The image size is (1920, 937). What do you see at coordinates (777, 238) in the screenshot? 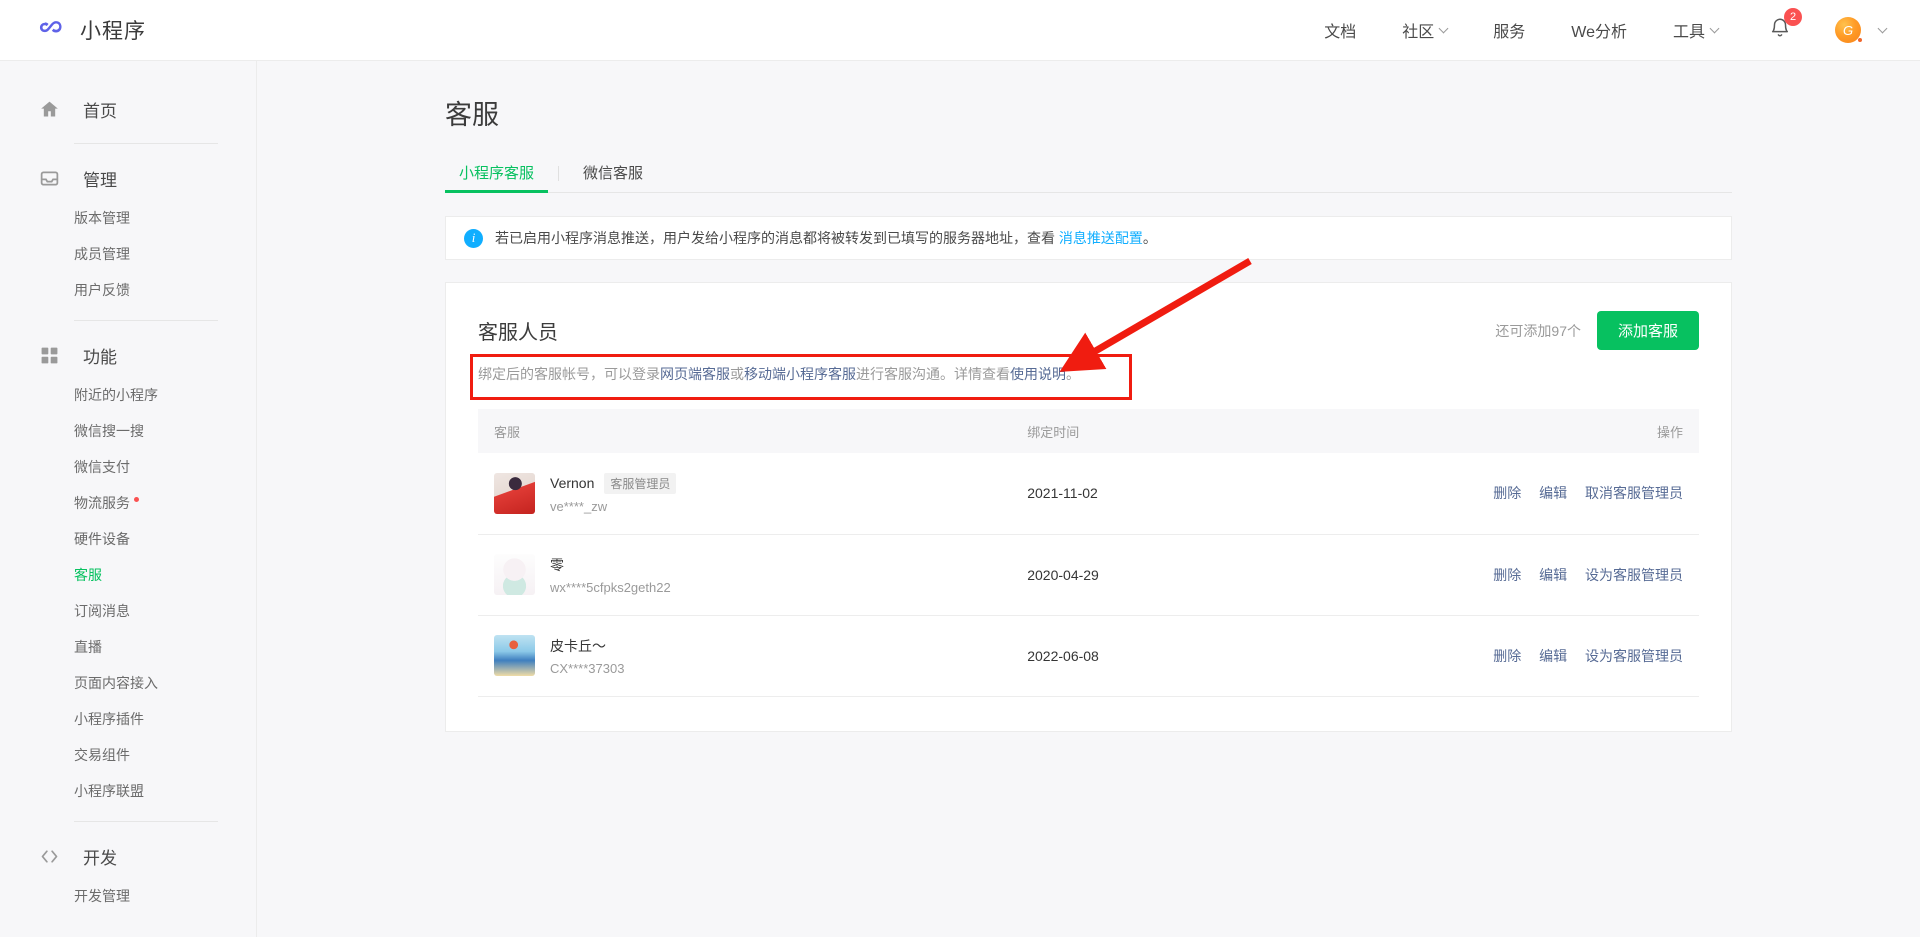
I see `info-text-before: 若已启用小程序消息推送，用户发给小程序的消息都将被转发到已填写的服务器地址，查看` at bounding box center [777, 238].